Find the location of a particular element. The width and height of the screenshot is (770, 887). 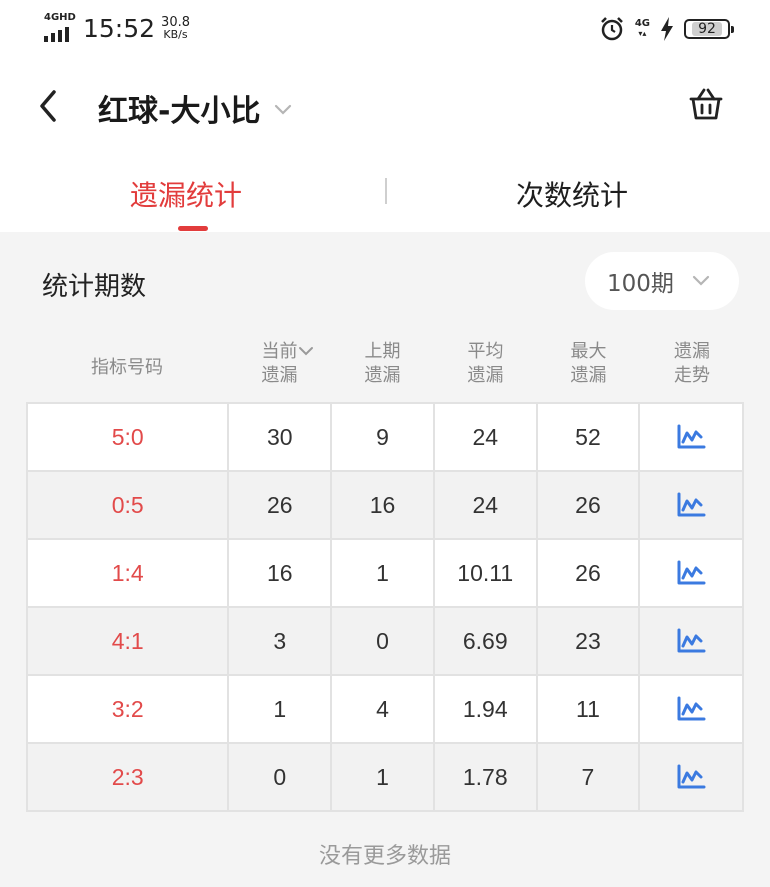

cell-current-omission: 1 is located at coordinates (281, 710).